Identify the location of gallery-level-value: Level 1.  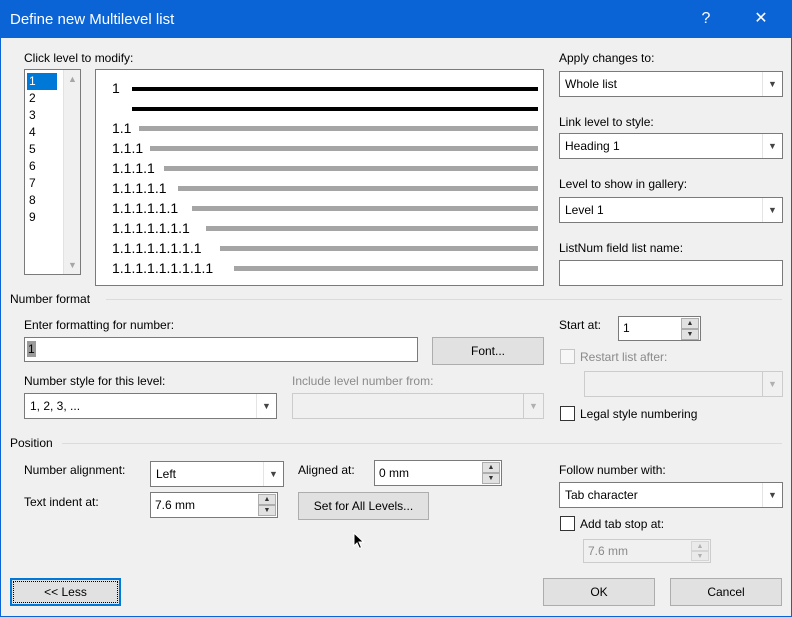
(584, 210).